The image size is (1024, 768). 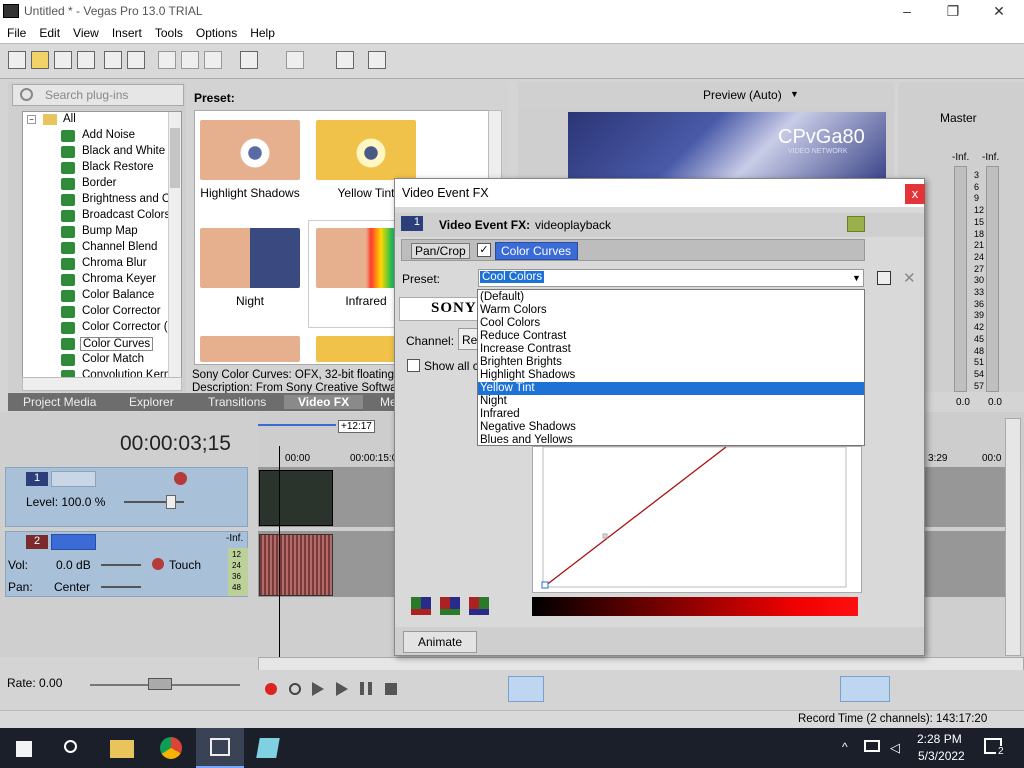 What do you see at coordinates (136, 60) in the screenshot?
I see `properties-icon` at bounding box center [136, 60].